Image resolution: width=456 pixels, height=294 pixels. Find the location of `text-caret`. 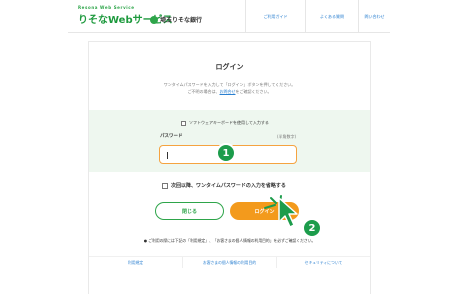

text-caret is located at coordinates (167, 155).